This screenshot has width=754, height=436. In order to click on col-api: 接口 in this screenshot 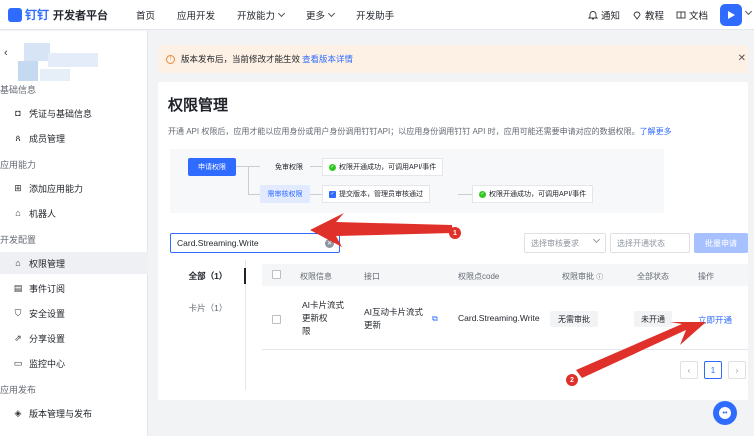, I will do `click(372, 276)`.